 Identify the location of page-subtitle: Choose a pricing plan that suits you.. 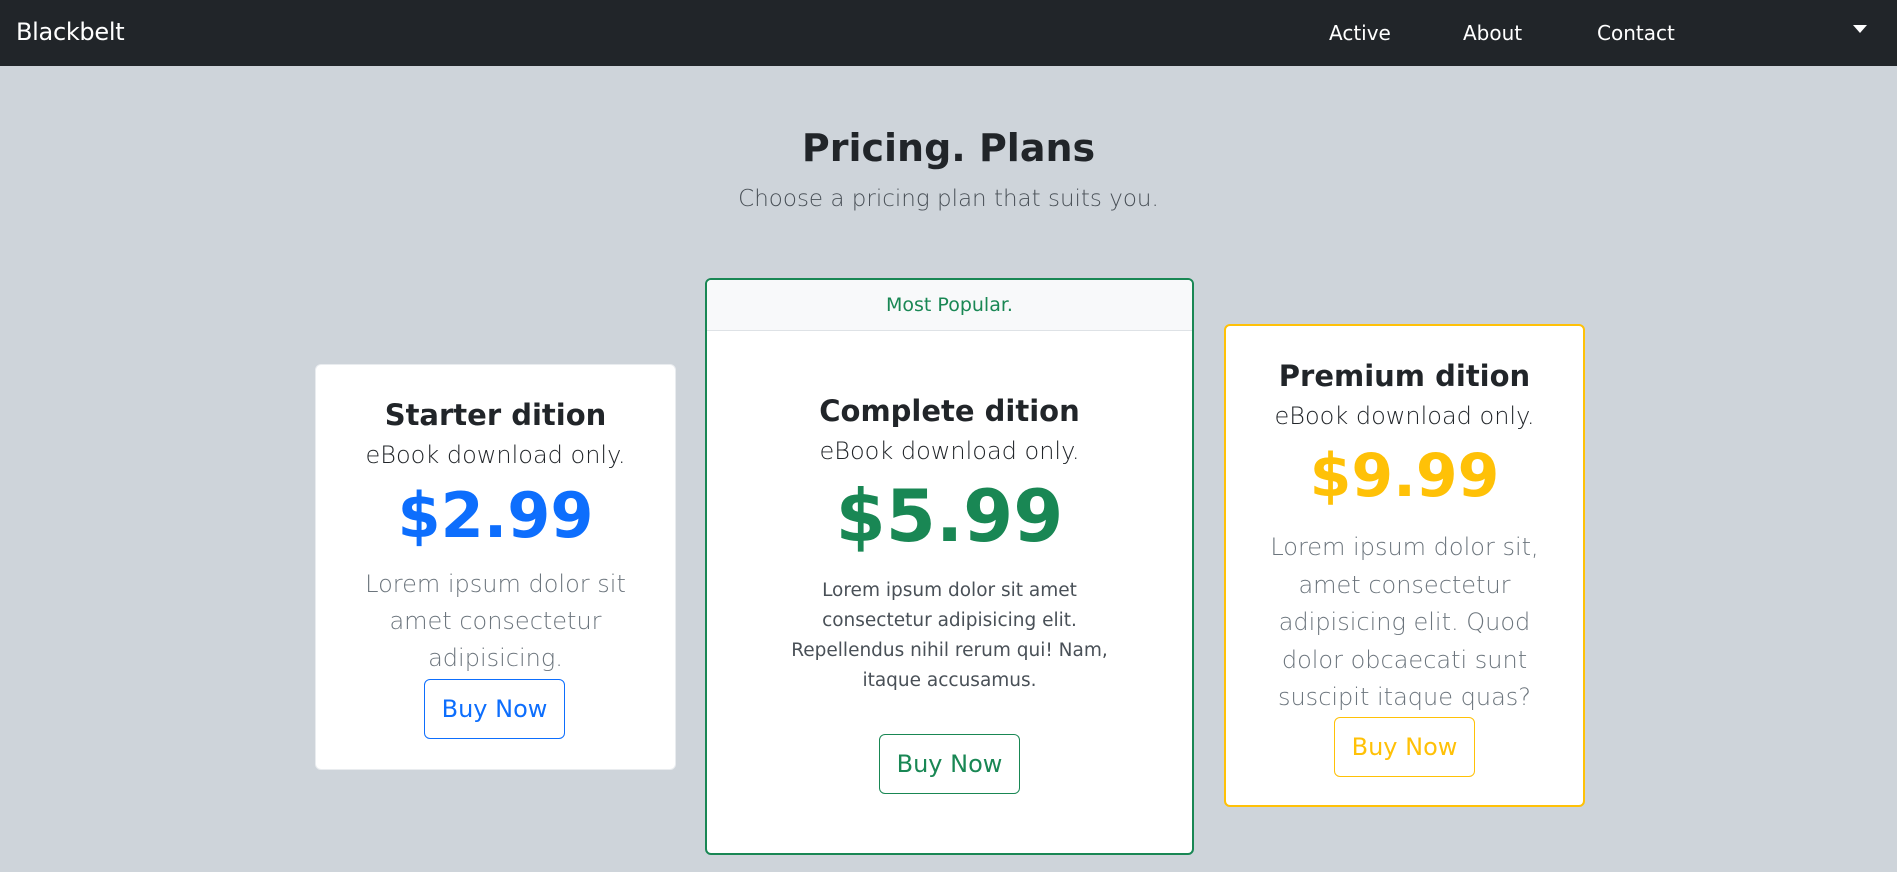
(948, 199).